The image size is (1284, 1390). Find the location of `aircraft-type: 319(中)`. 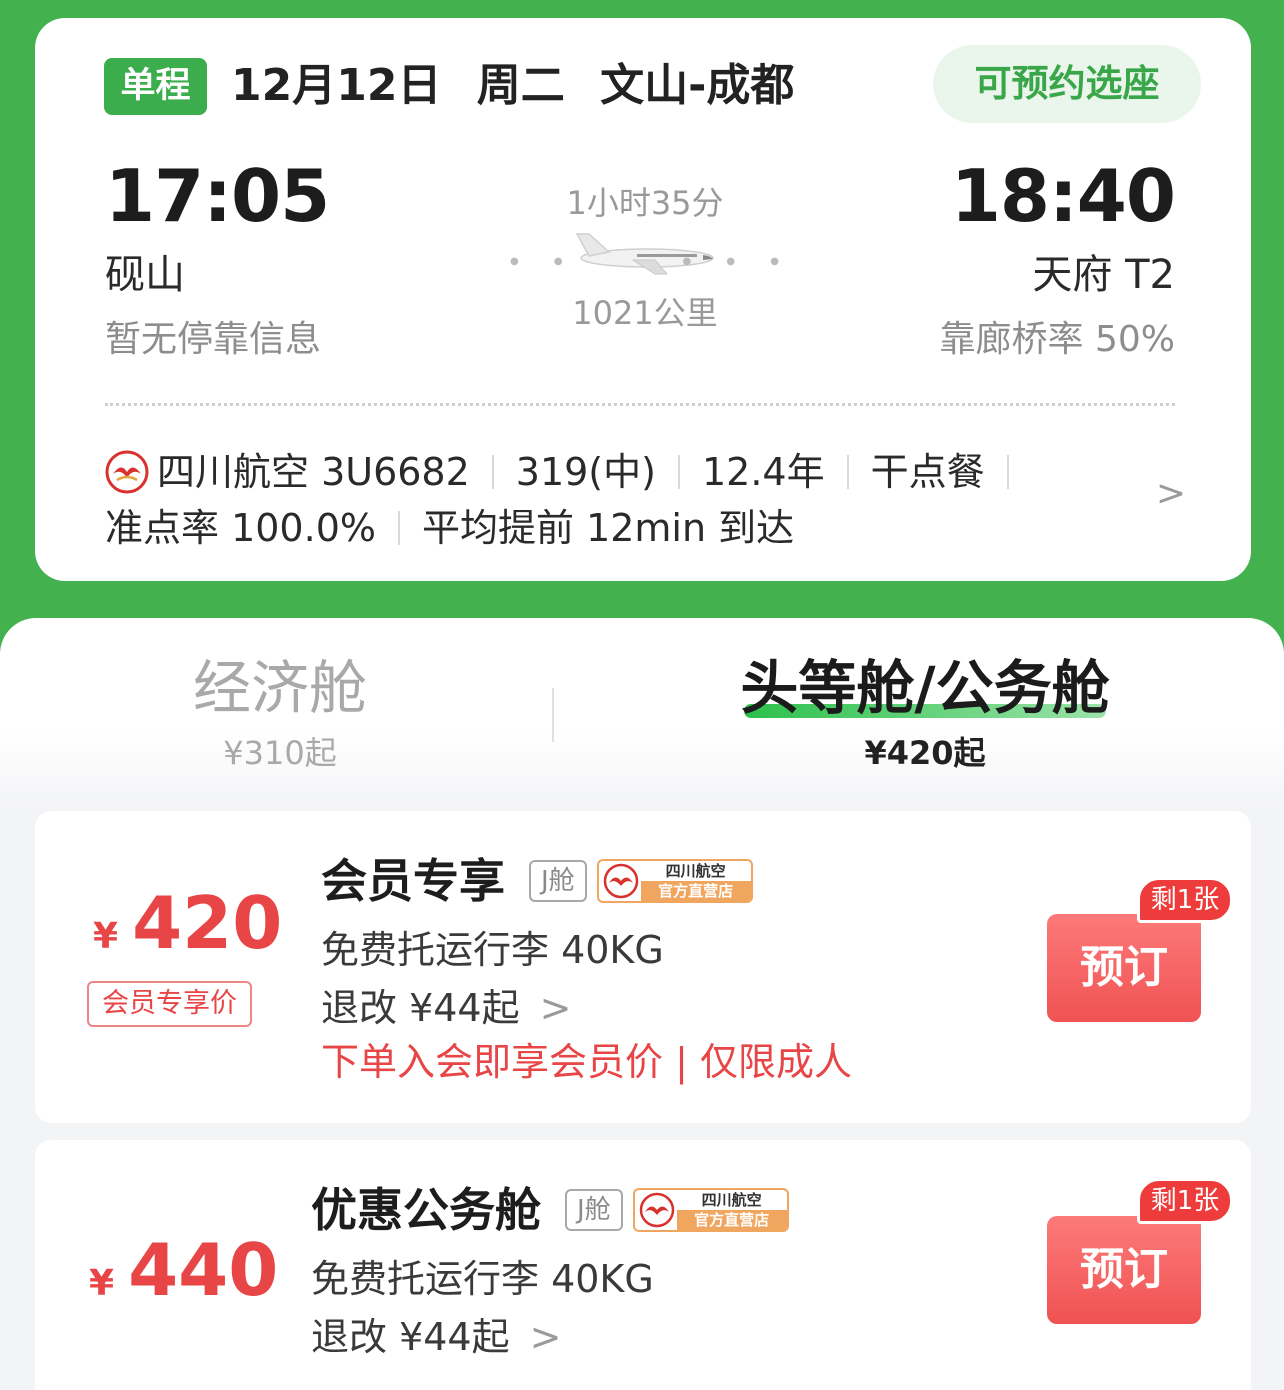

aircraft-type: 319(中) is located at coordinates (585, 472).